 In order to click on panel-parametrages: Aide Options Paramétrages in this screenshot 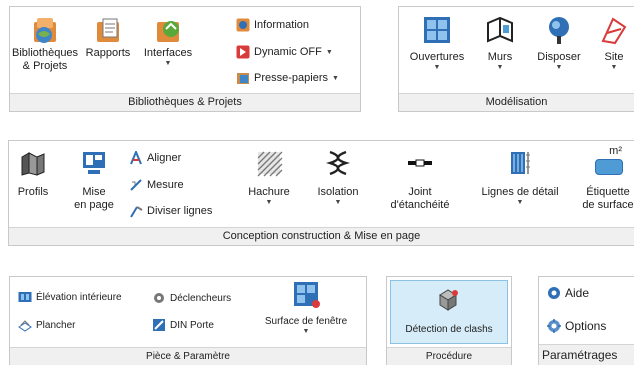, I will do `click(586, 320)`.